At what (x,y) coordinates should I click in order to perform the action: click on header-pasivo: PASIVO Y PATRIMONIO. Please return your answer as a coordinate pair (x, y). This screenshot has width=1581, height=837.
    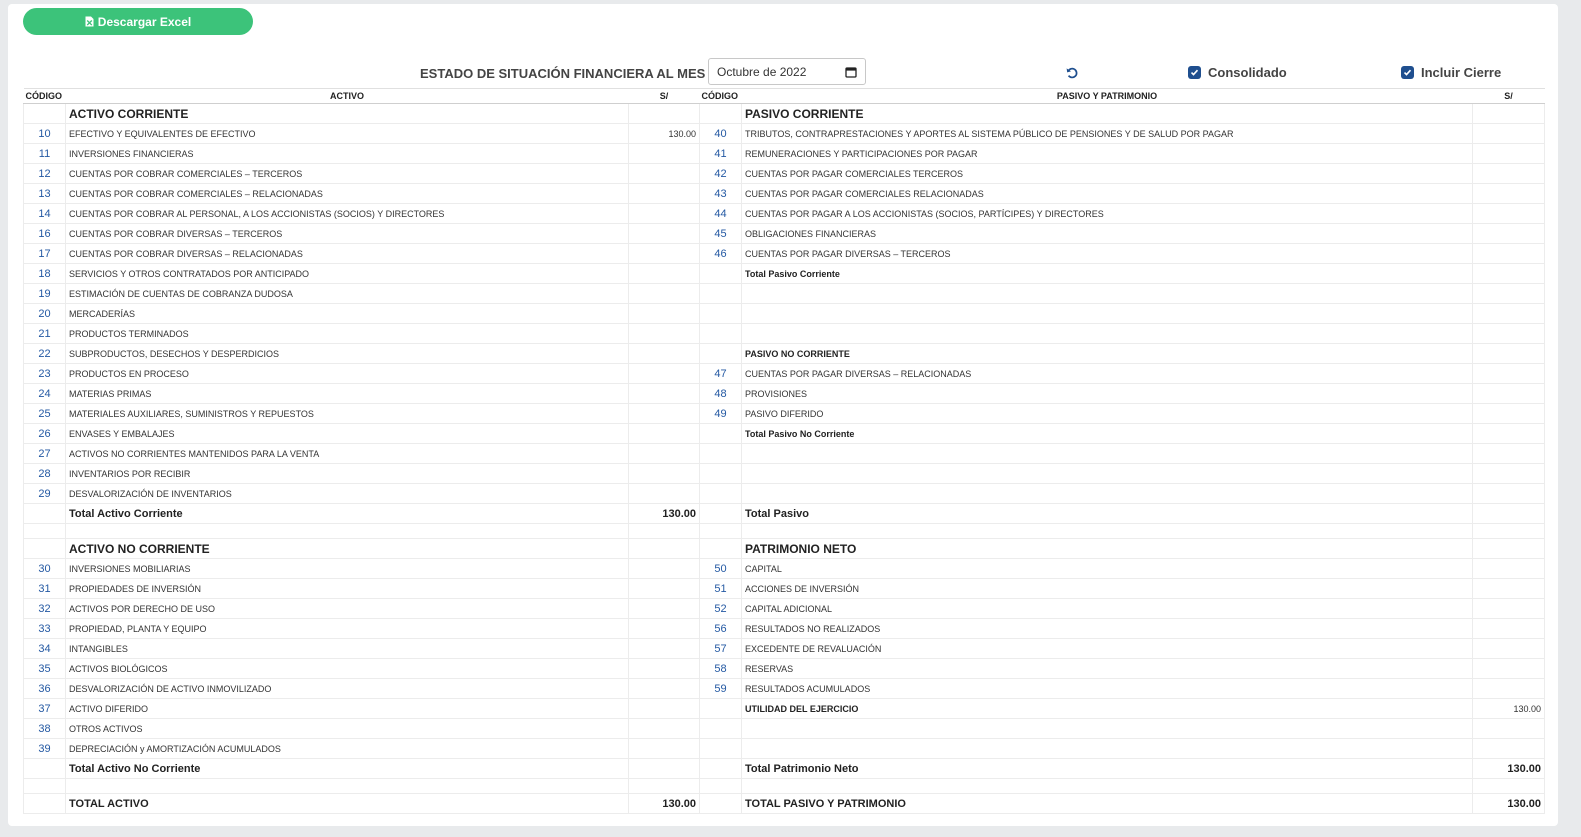
    Looking at the image, I should click on (1107, 96).